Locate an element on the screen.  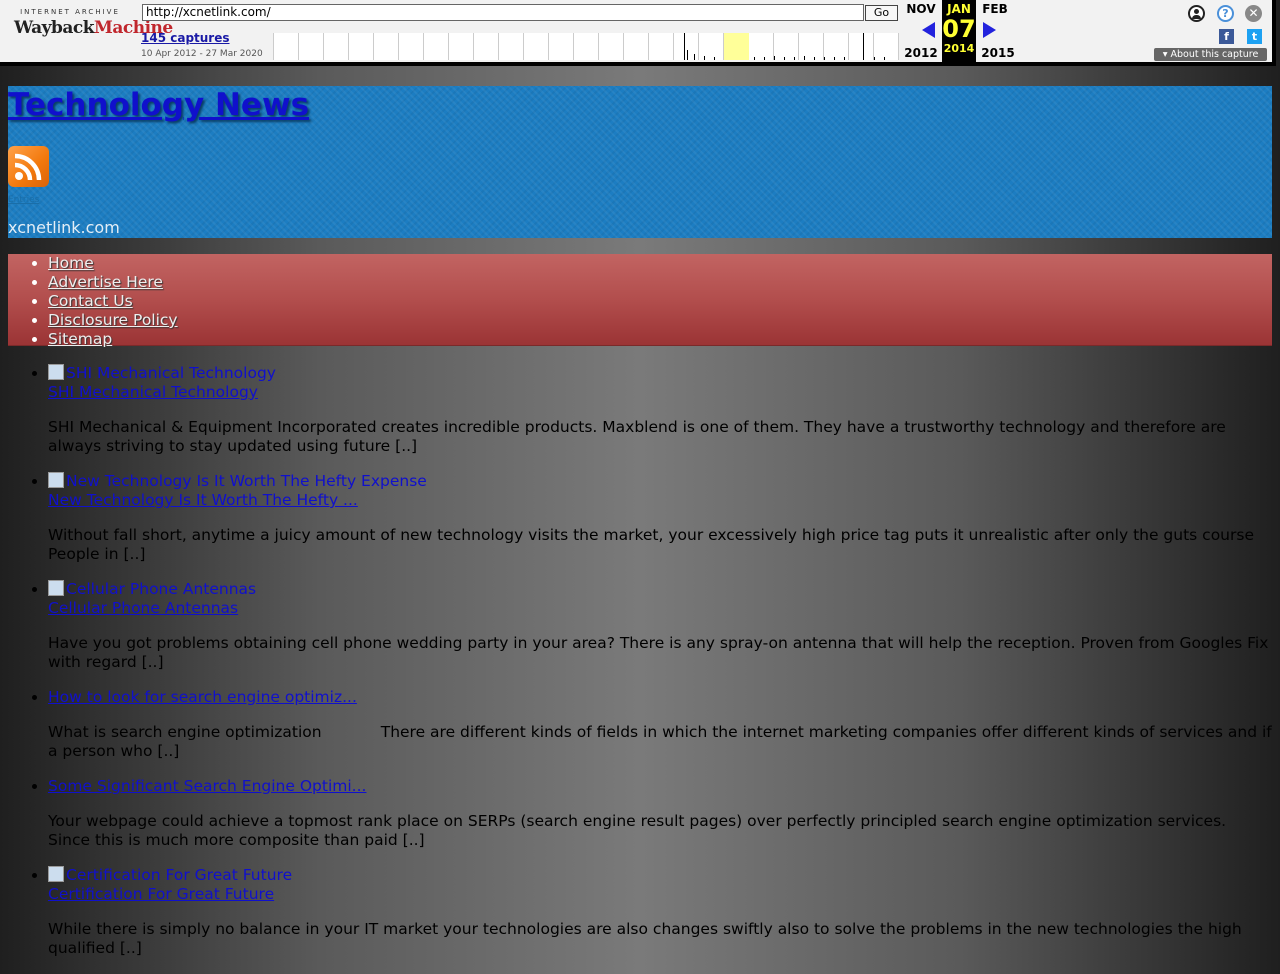
about-capture-button: ▾ About this capture is located at coordinates (1210, 54).